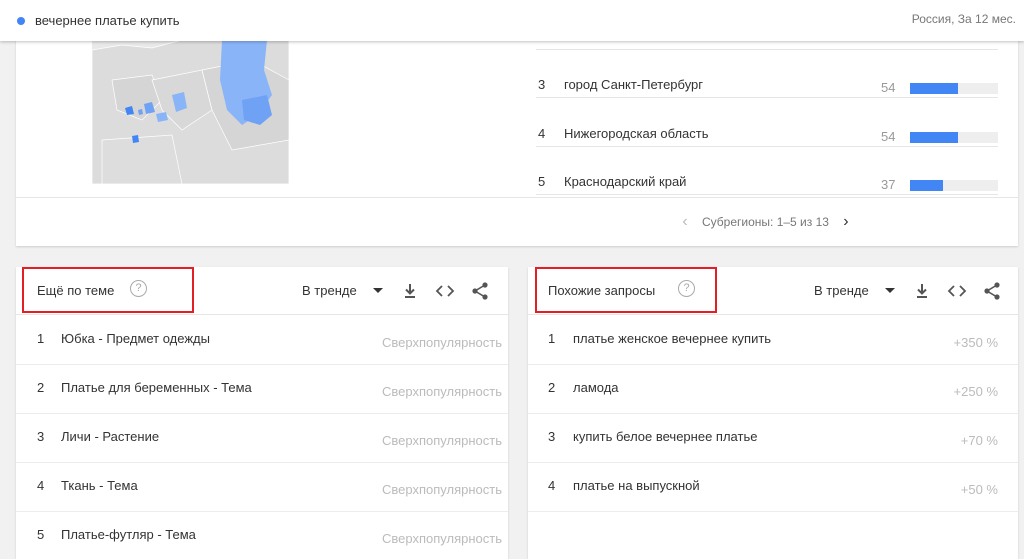  What do you see at coordinates (773, 291) in the screenshot?
I see `card-header: Похожие запросы ? В тренде` at bounding box center [773, 291].